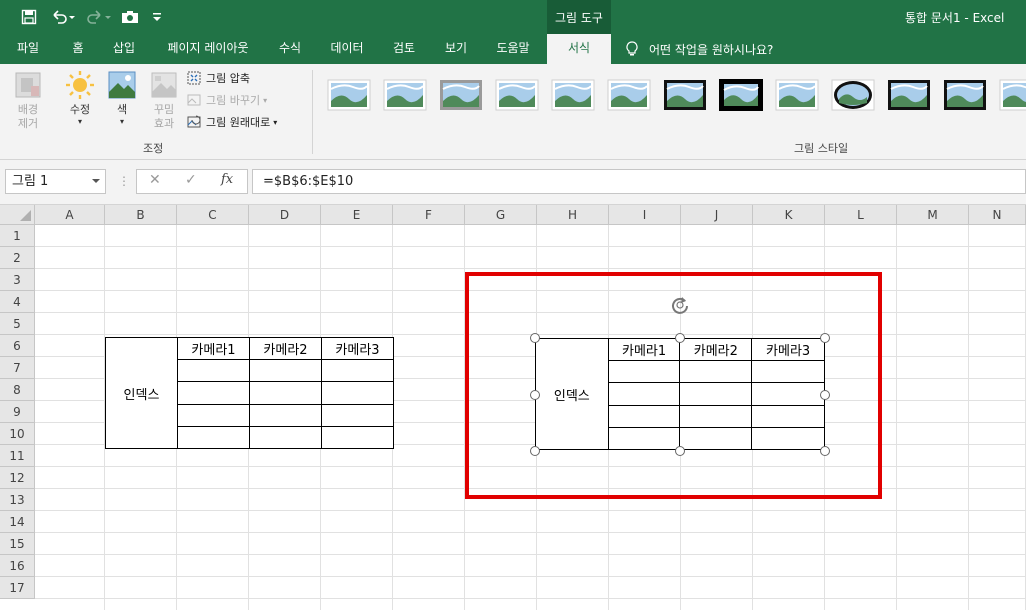 This screenshot has height=610, width=1026. What do you see at coordinates (227, 179) in the screenshot?
I see `insert-function-icon: fx` at bounding box center [227, 179].